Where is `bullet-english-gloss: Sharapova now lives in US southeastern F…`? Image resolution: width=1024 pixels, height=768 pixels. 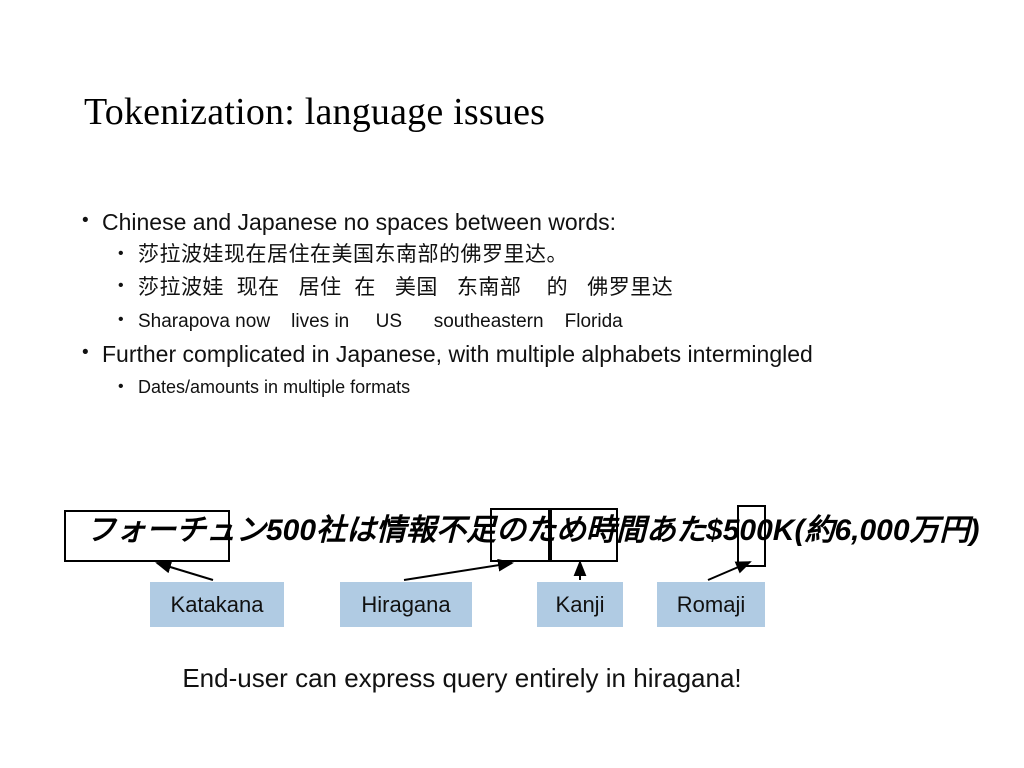 bullet-english-gloss: Sharapova now lives in US southeastern F… is located at coordinates (538, 321).